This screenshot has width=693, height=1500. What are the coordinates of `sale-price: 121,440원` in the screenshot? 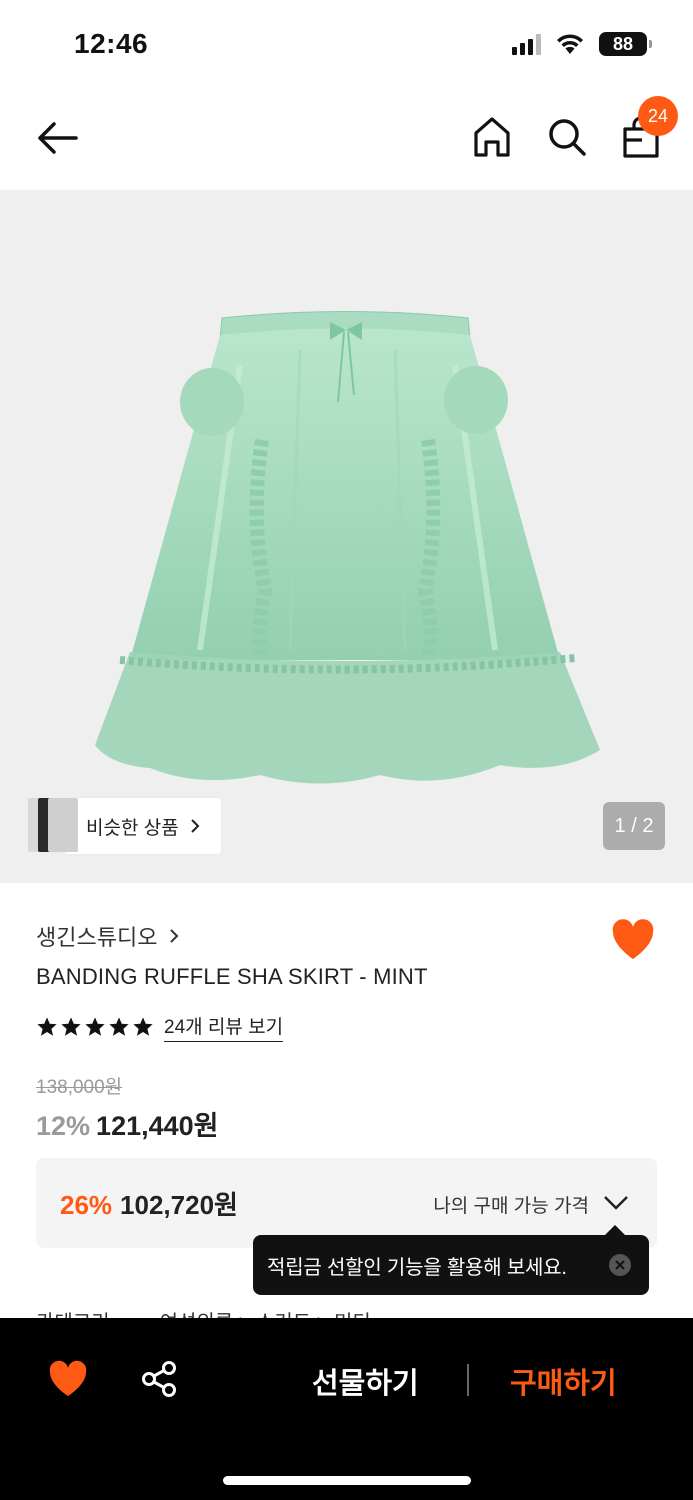 It's located at (157, 1126).